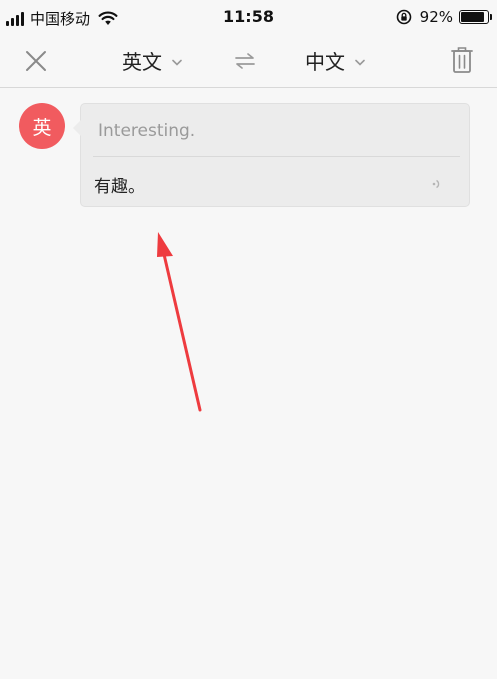 Image resolution: width=497 pixels, height=679 pixels. I want to click on battery-icon, so click(475, 17).